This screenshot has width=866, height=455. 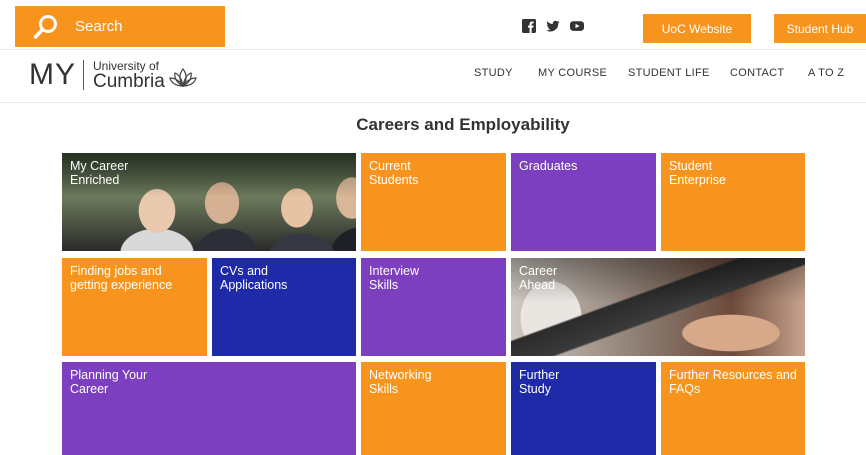 What do you see at coordinates (529, 26) in the screenshot?
I see `facebook-icon` at bounding box center [529, 26].